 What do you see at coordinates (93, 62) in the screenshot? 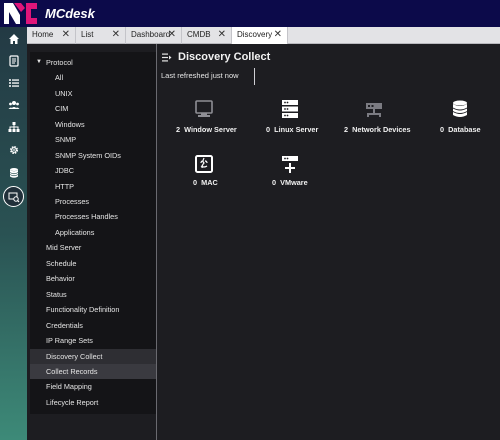
I see `sidebar-group-protocol: ▼ Protocol` at bounding box center [93, 62].